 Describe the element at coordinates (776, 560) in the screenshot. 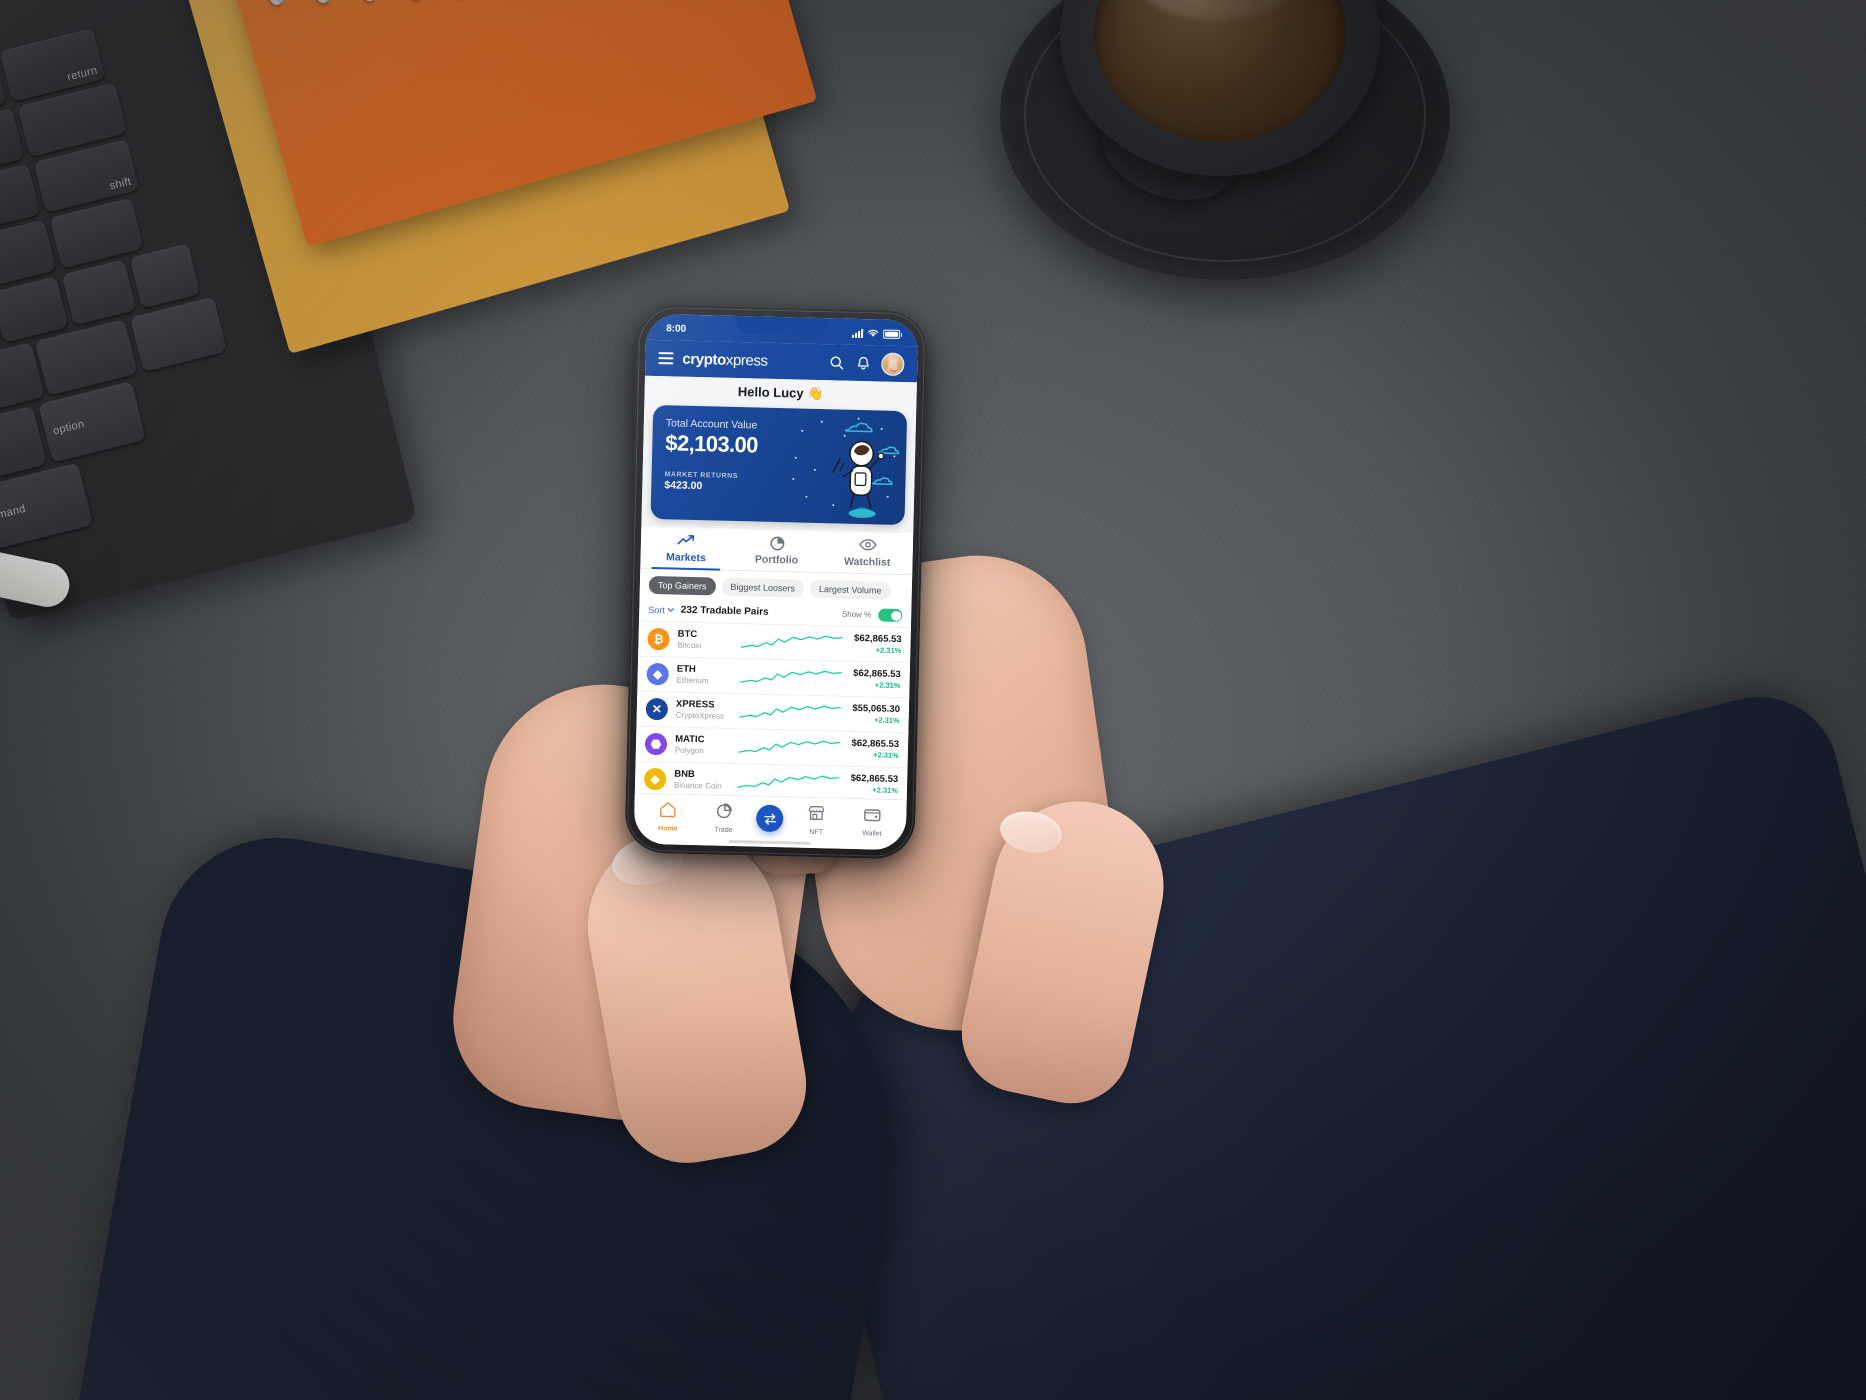

I see `tab-label: Portfolio` at that location.